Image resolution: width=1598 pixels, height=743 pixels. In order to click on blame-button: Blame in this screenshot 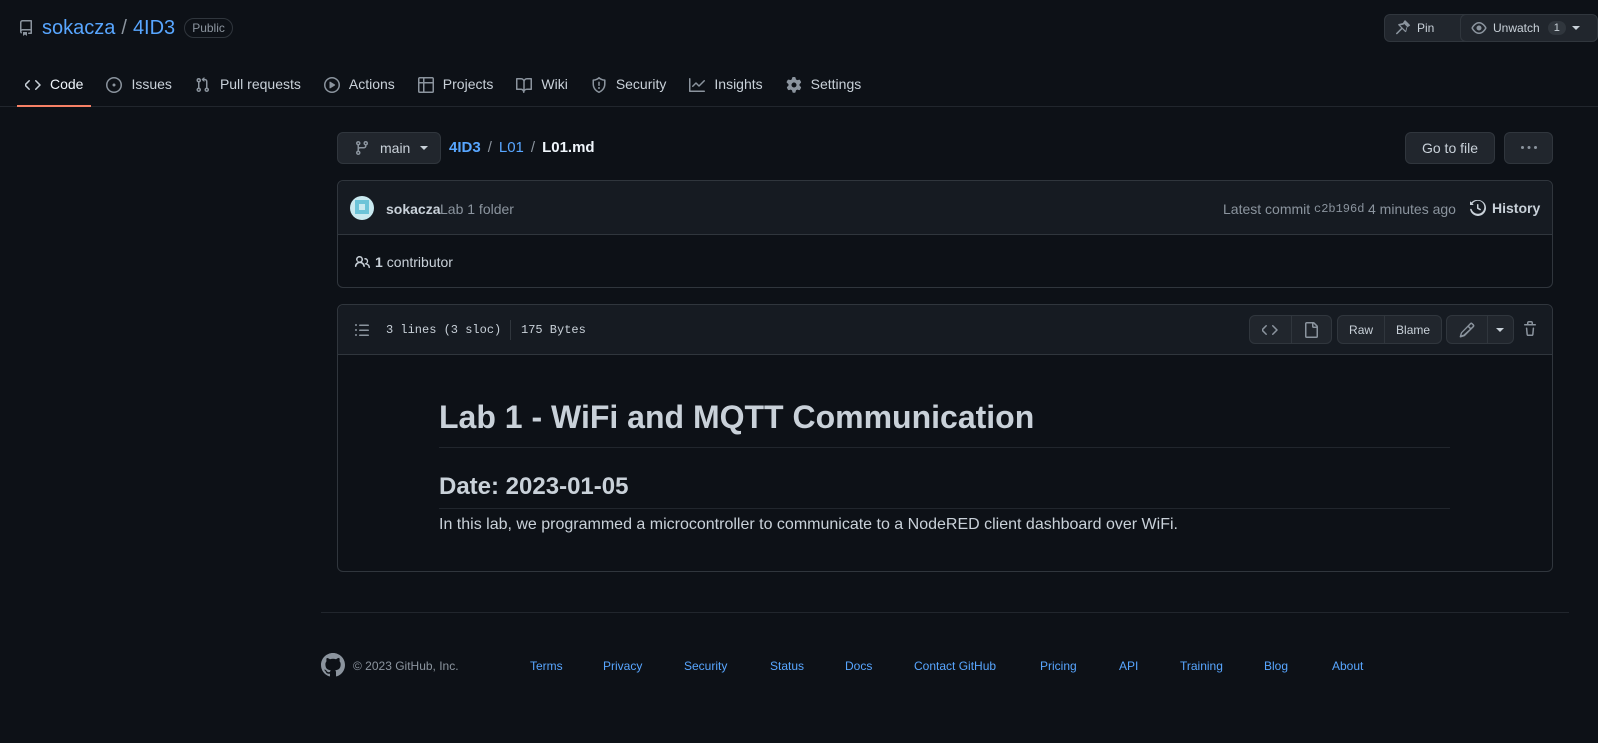, I will do `click(1412, 329)`.